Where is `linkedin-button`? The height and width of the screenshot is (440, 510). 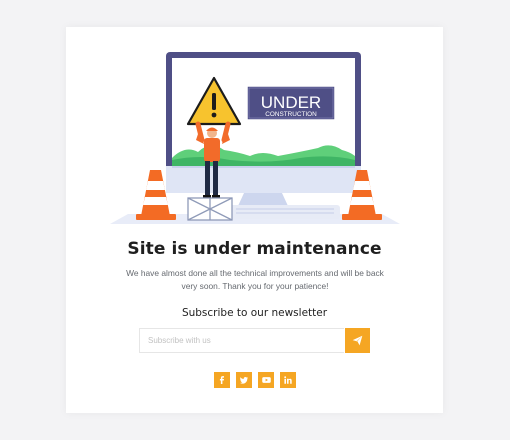 linkedin-button is located at coordinates (288, 380).